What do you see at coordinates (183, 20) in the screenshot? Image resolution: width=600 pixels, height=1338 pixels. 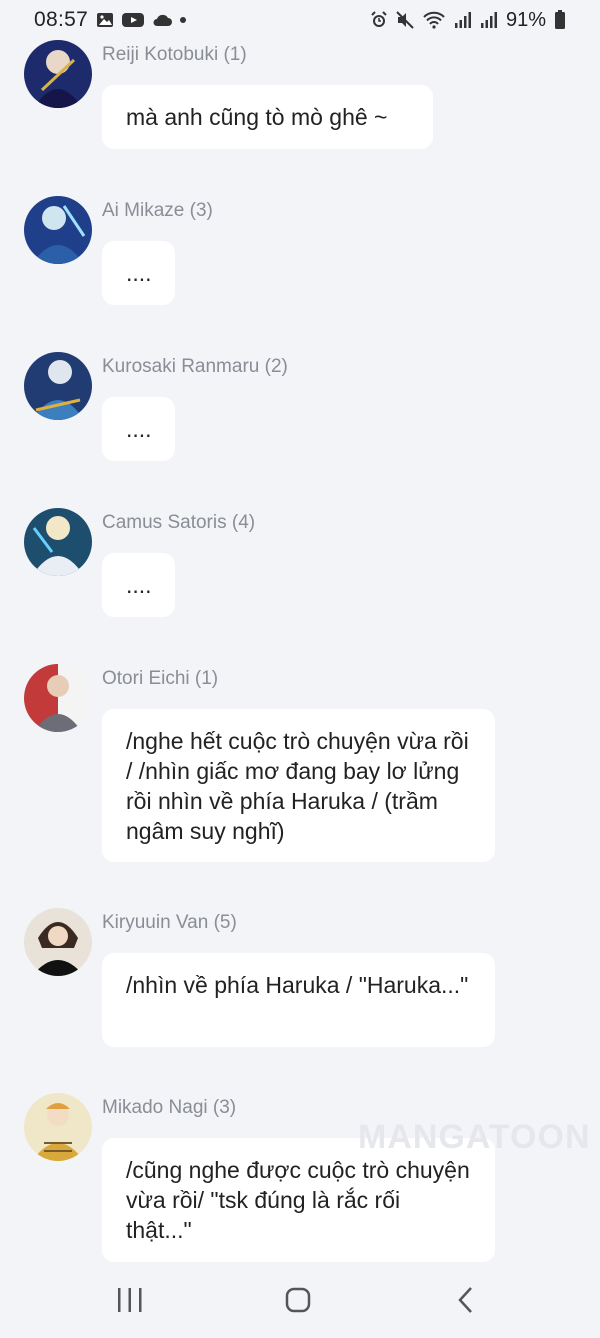 I see `notification-dot-icon` at bounding box center [183, 20].